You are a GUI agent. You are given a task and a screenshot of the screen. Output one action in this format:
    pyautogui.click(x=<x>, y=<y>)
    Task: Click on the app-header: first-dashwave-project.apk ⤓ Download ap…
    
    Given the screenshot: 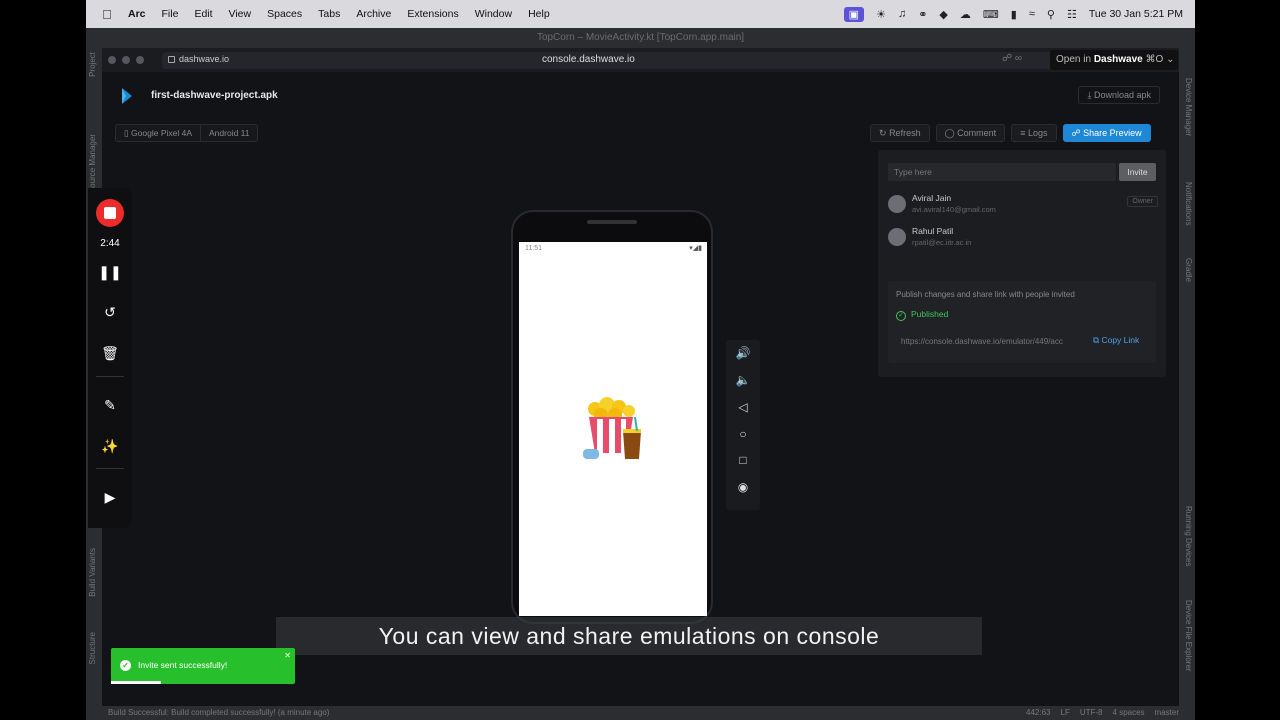 What is the action you would take?
    pyautogui.click(x=640, y=95)
    